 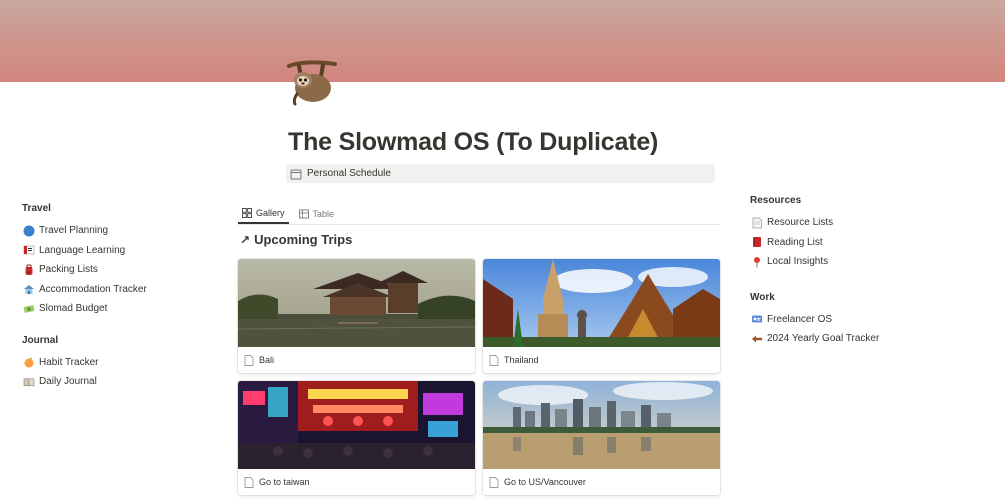 I want to click on nav-item-freelancer-os: Freelancer OS, so click(x=865, y=320).